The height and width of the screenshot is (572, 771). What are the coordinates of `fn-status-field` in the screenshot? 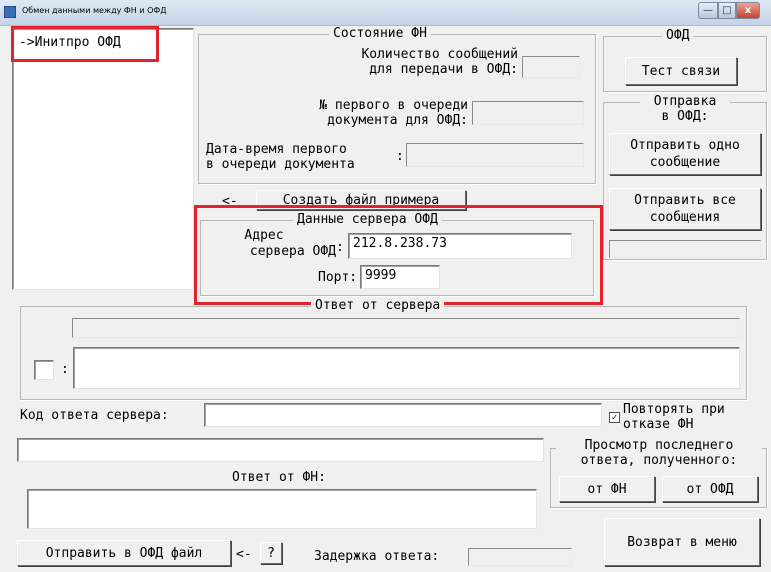 It's located at (280, 450).